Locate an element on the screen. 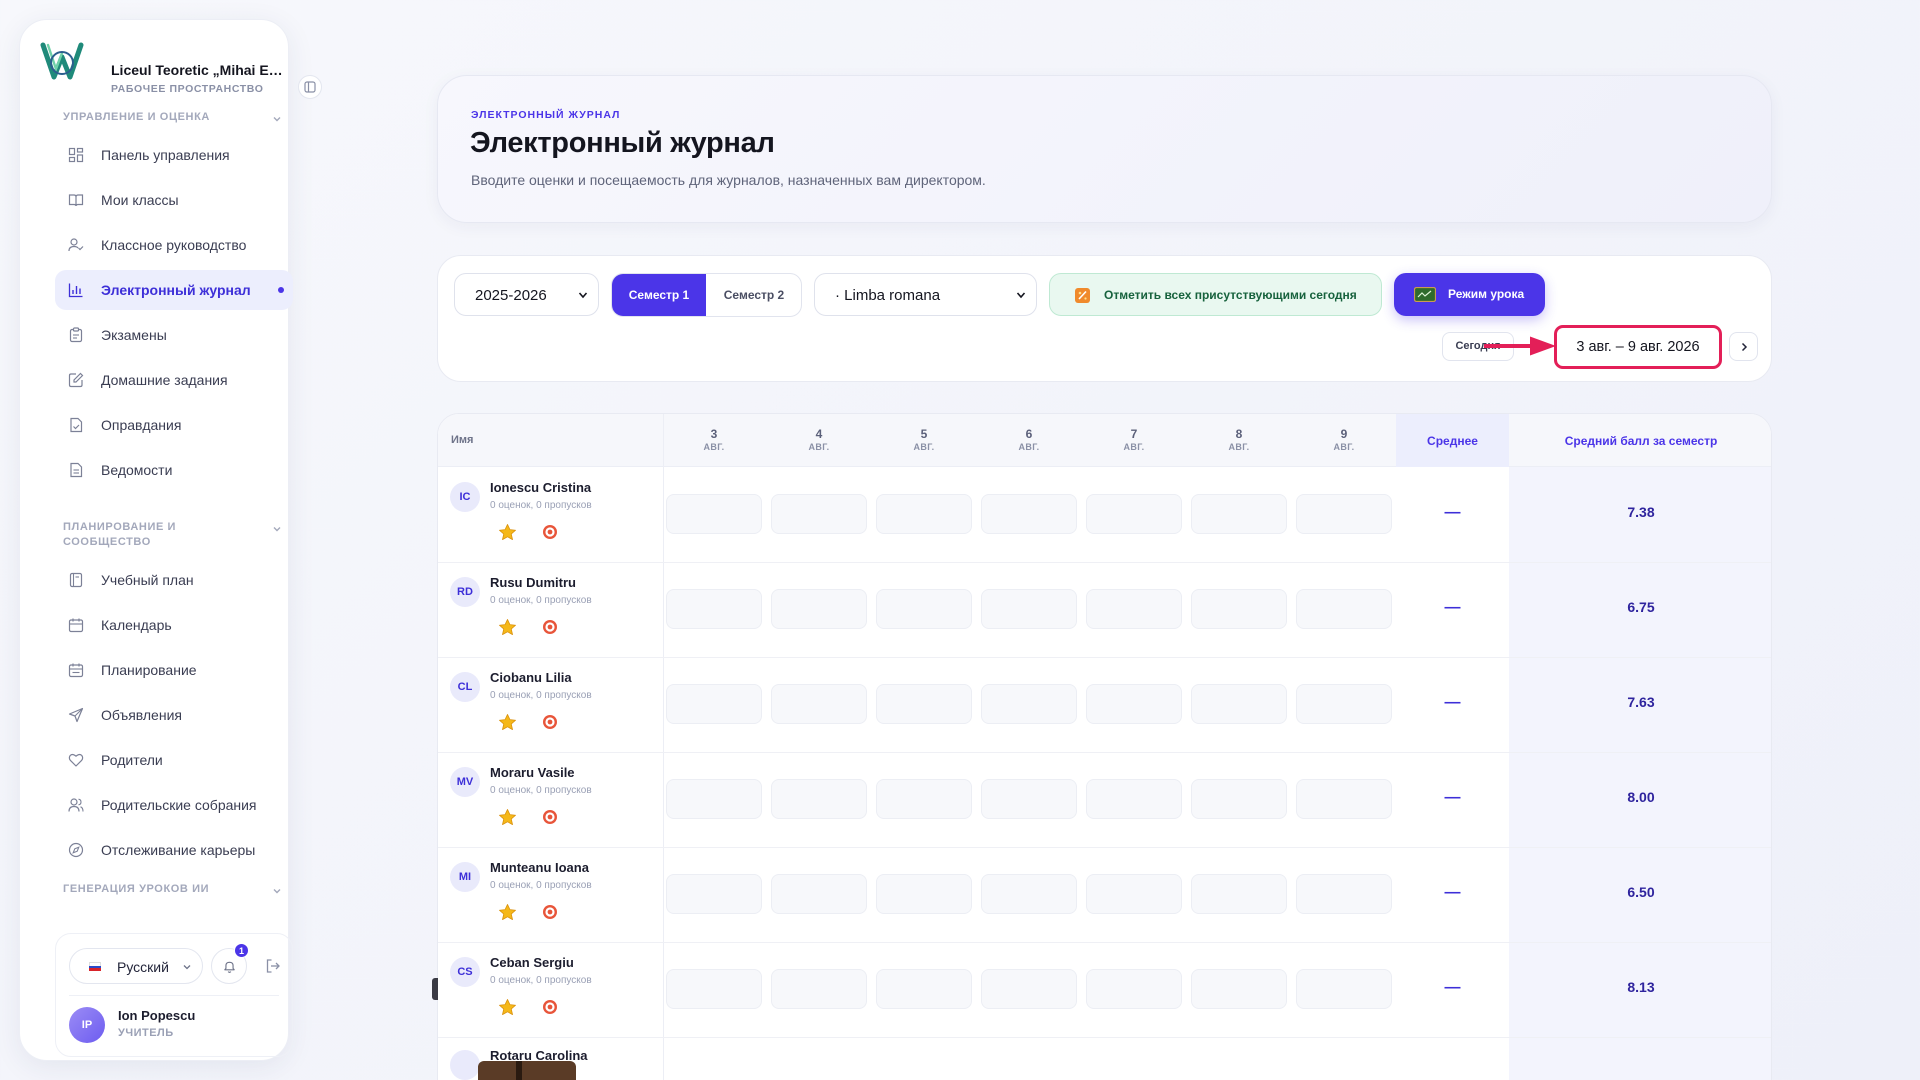 The width and height of the screenshot is (1920, 1080). sidebar-item-homework: Домашние задания is located at coordinates (174, 380).